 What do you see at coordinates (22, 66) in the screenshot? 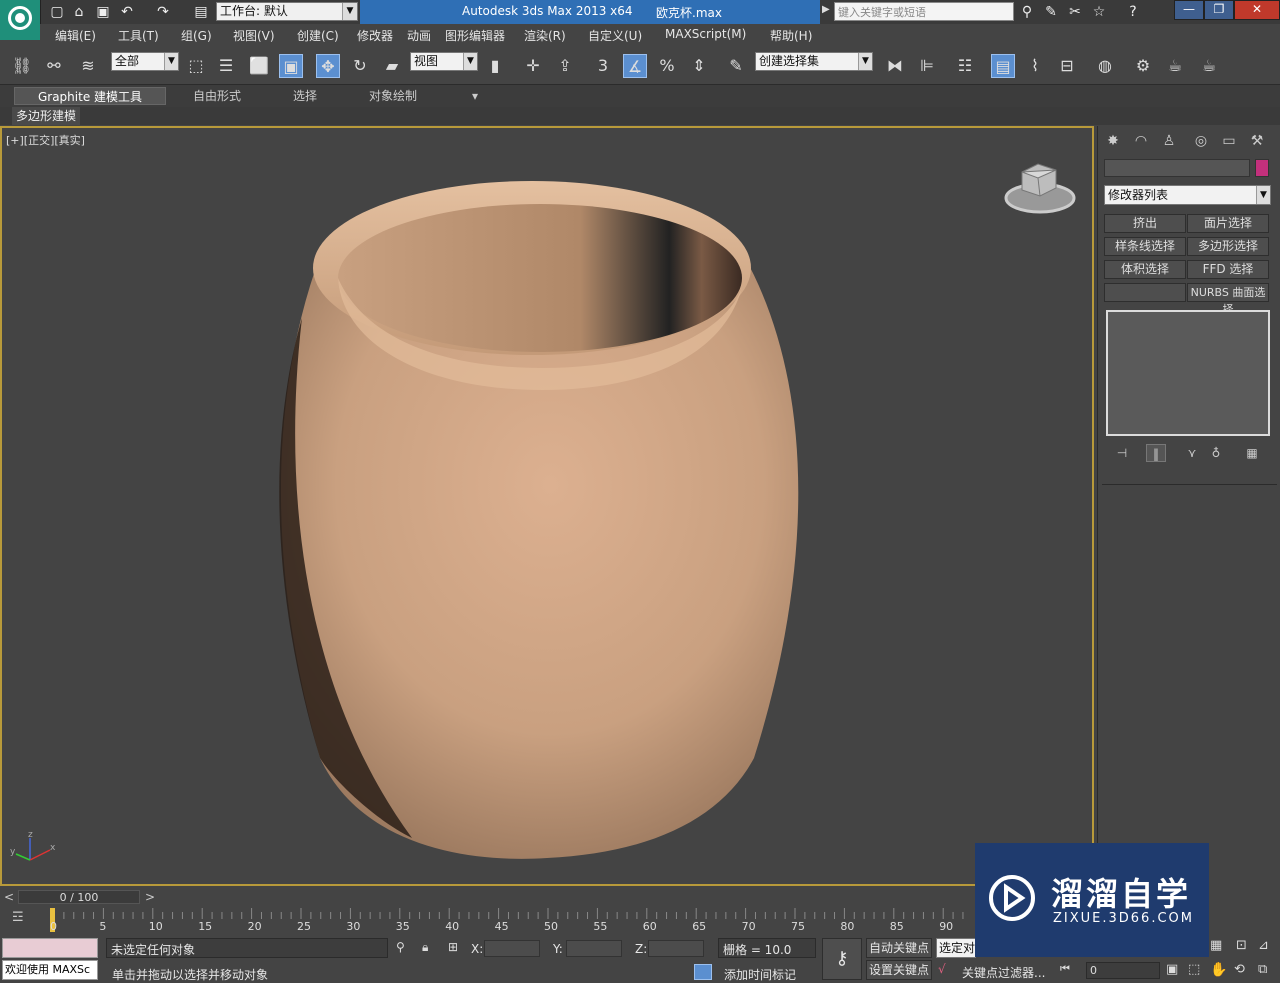
I see `link-icon: ⛓` at bounding box center [22, 66].